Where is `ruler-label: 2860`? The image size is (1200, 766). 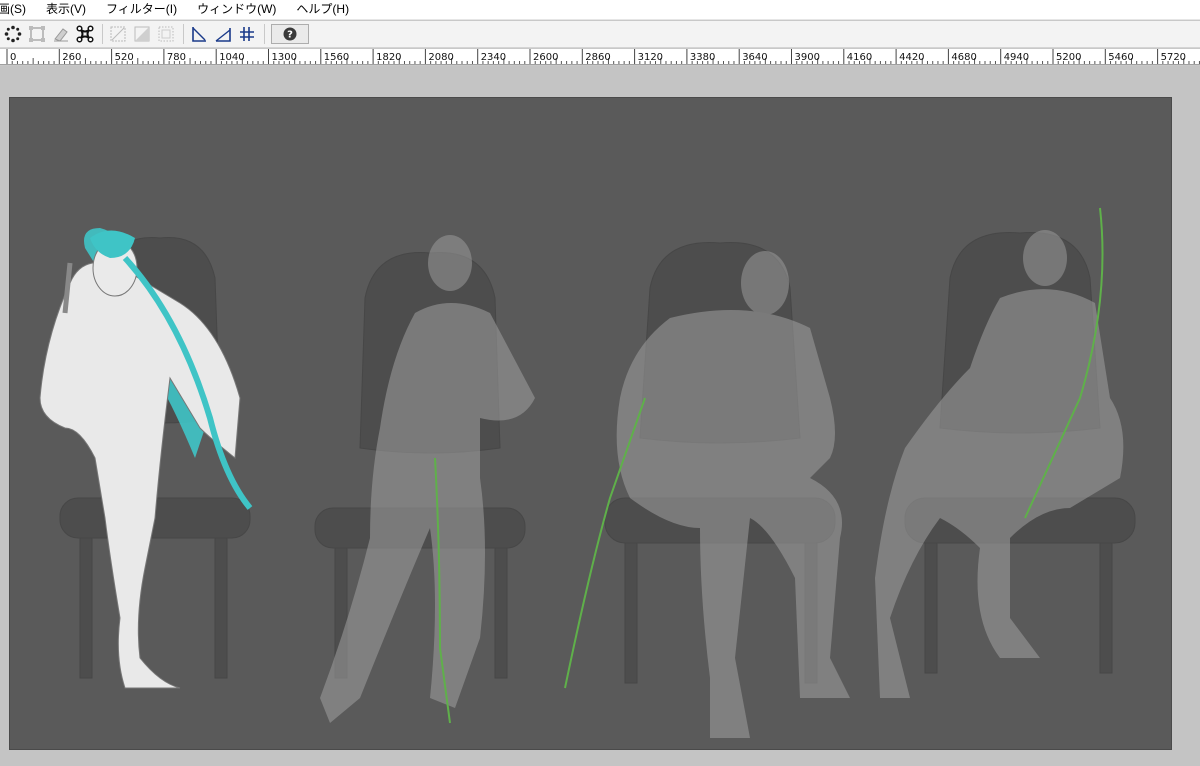
ruler-label: 2860 is located at coordinates (597, 57).